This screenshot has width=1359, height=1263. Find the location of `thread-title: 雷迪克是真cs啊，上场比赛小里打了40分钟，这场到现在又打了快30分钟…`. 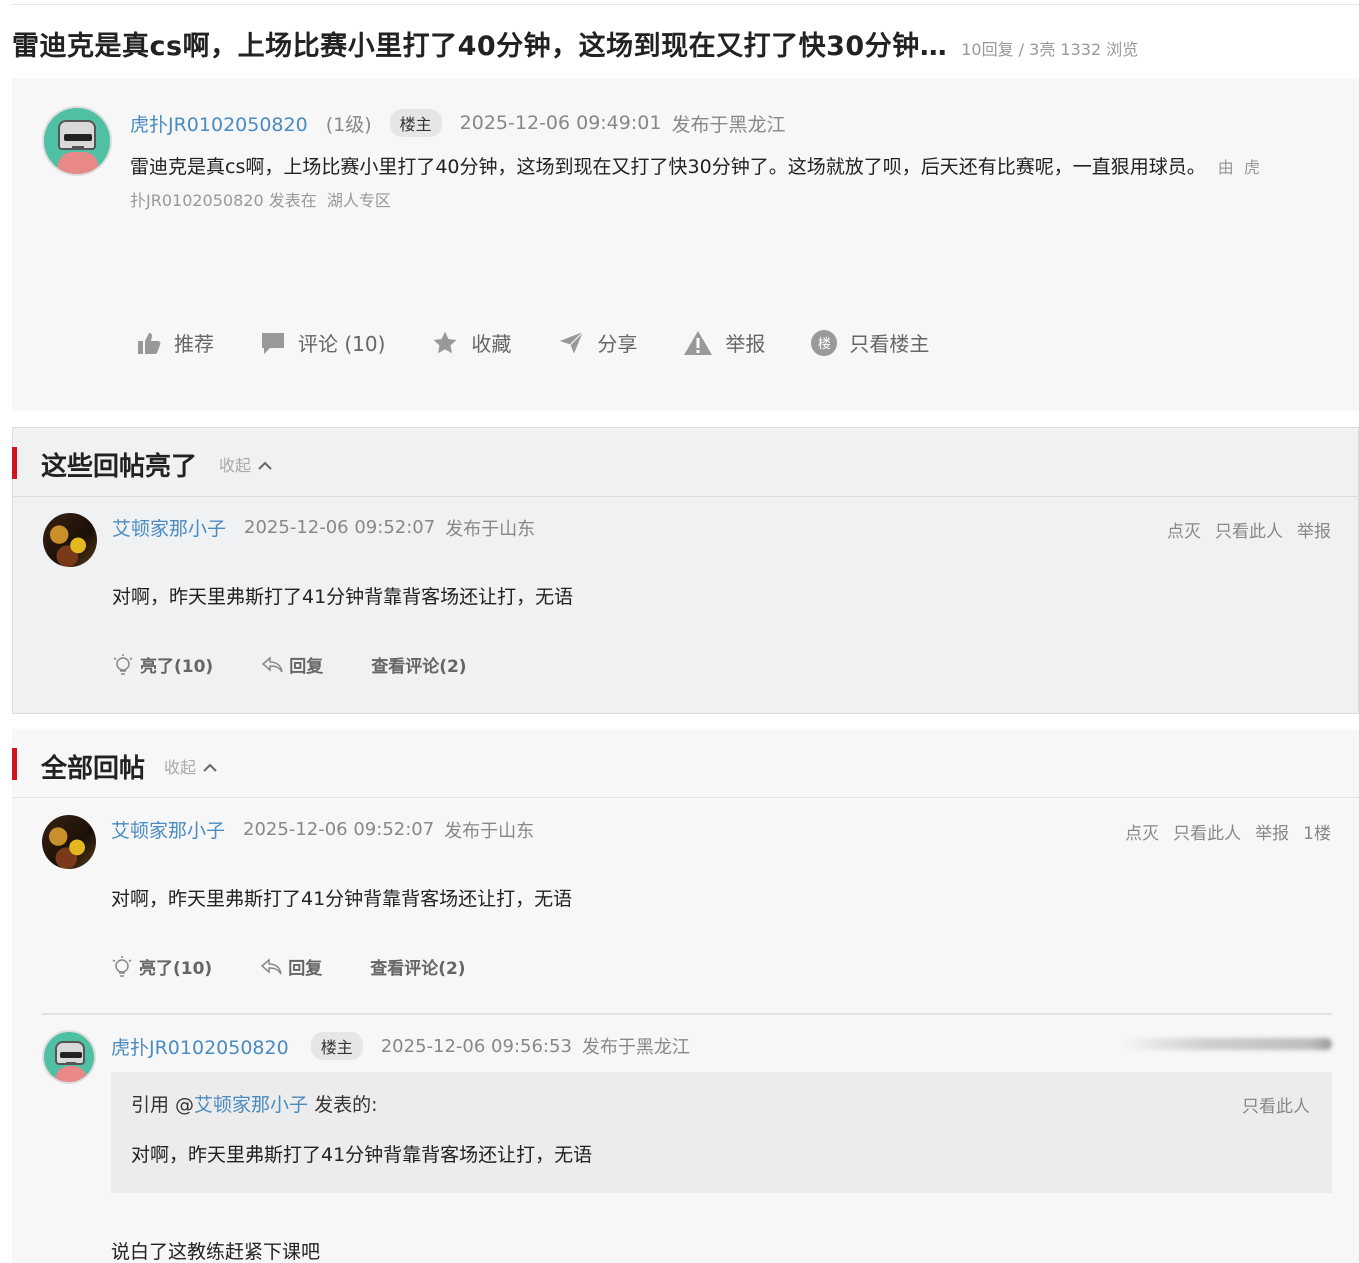

thread-title: 雷迪克是真cs啊，上场比赛小里打了40分钟，这场到现在又打了快30分钟… is located at coordinates (480, 46).